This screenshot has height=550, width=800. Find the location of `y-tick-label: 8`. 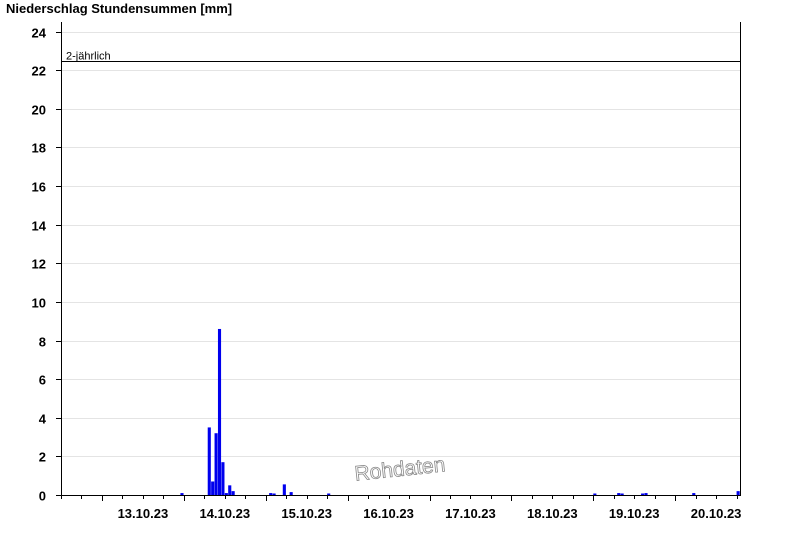

y-tick-label: 8 is located at coordinates (42, 342).